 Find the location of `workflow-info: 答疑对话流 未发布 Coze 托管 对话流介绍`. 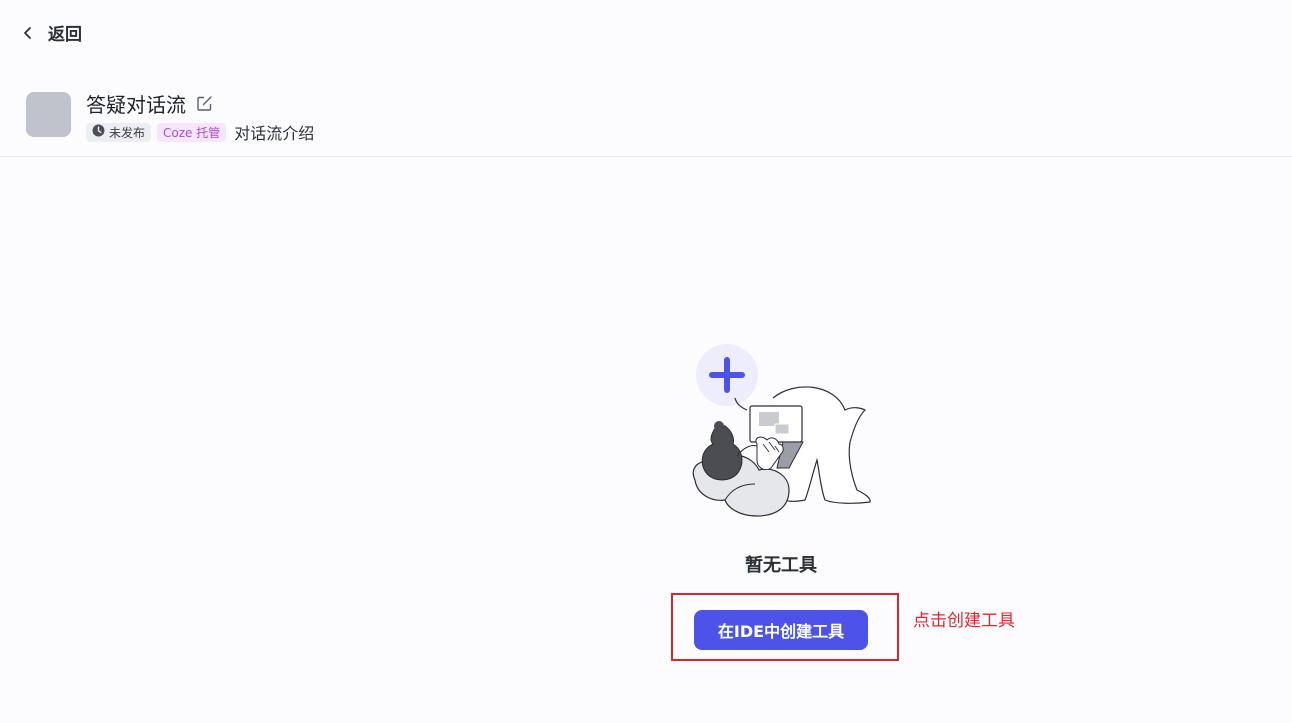

workflow-info: 答疑对话流 未发布 Coze 托管 对话流介绍 is located at coordinates (200, 116).